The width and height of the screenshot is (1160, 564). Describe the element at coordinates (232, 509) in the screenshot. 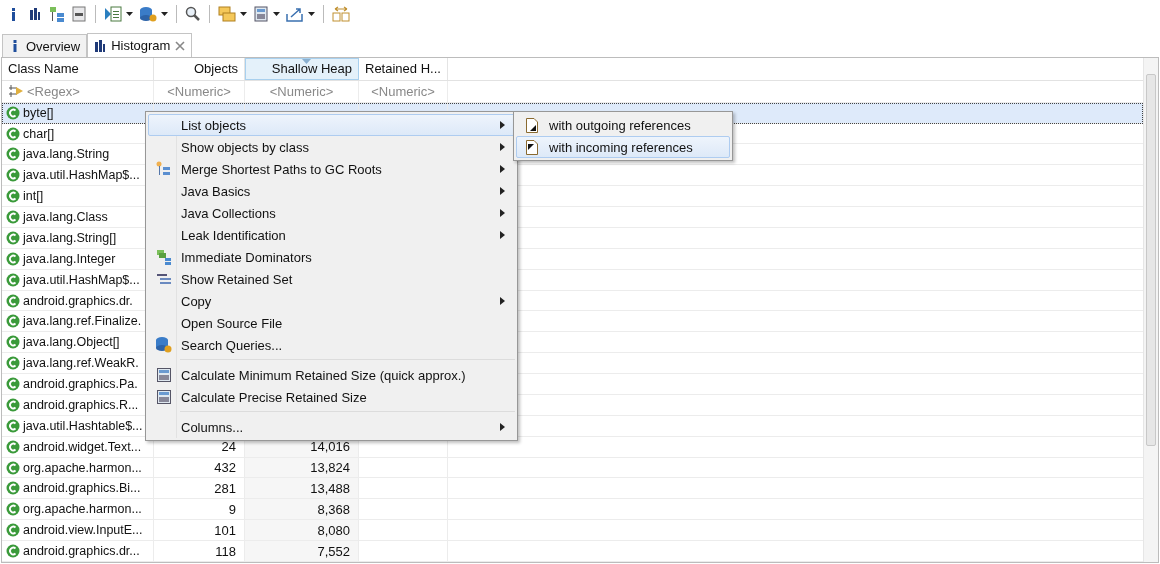

I see `table-cell: 9` at that location.